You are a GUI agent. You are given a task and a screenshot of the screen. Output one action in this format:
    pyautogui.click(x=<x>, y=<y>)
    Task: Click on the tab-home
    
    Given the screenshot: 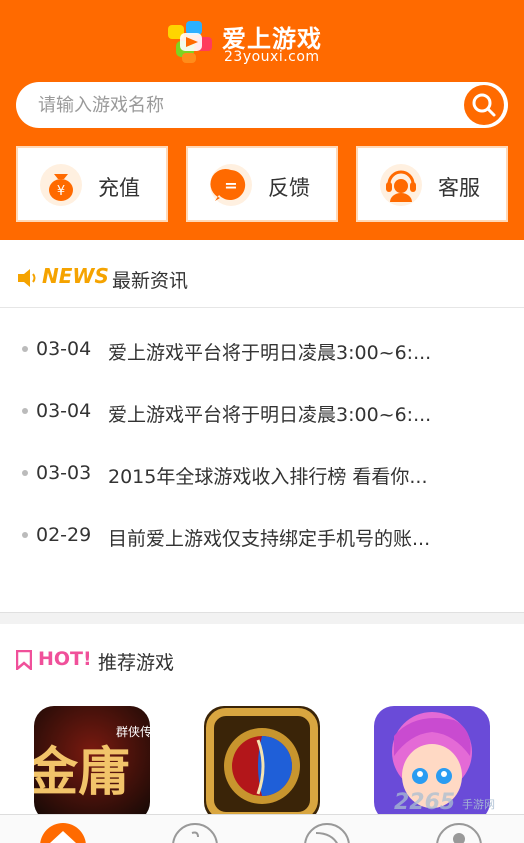 What is the action you would take?
    pyautogui.click(x=63, y=833)
    